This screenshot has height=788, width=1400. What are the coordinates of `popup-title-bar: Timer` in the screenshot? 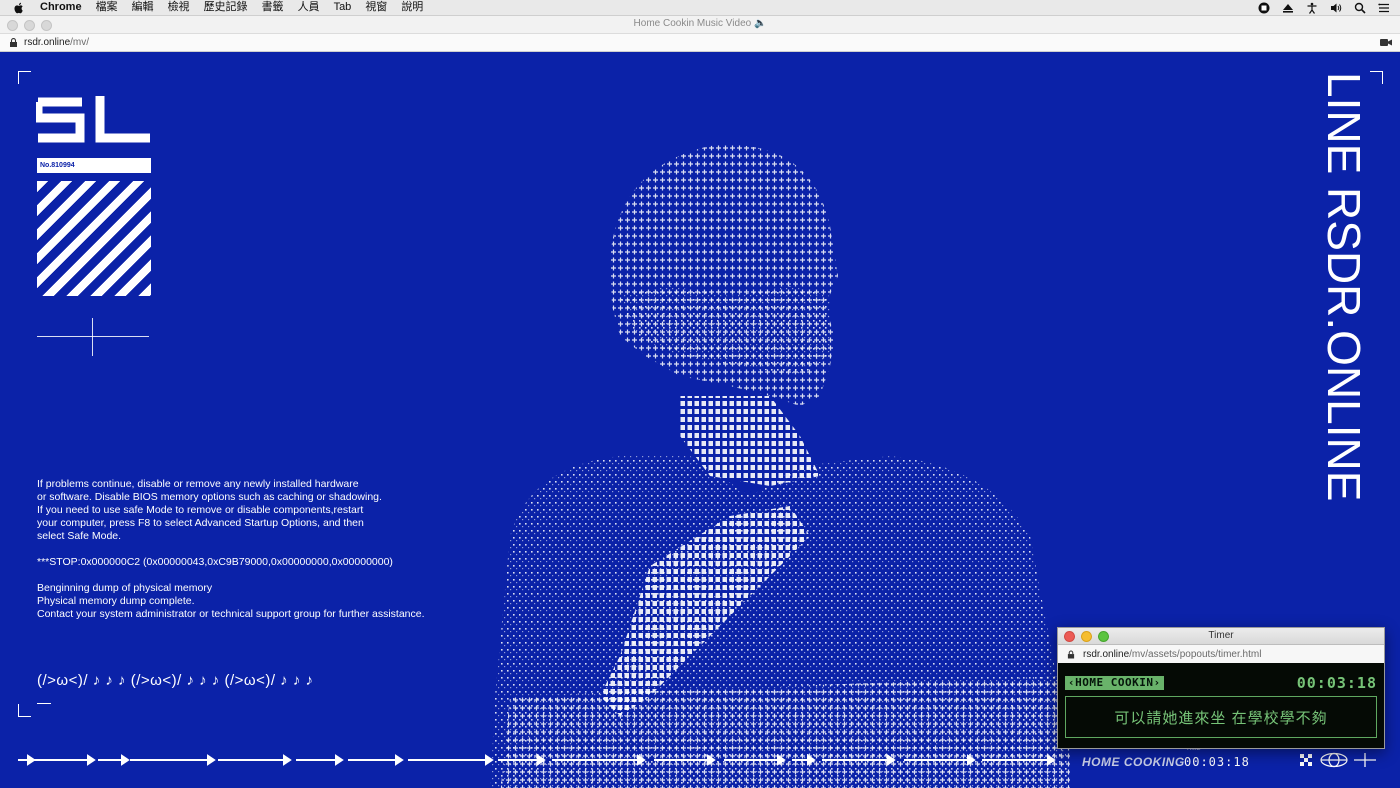 It's located at (1221, 636).